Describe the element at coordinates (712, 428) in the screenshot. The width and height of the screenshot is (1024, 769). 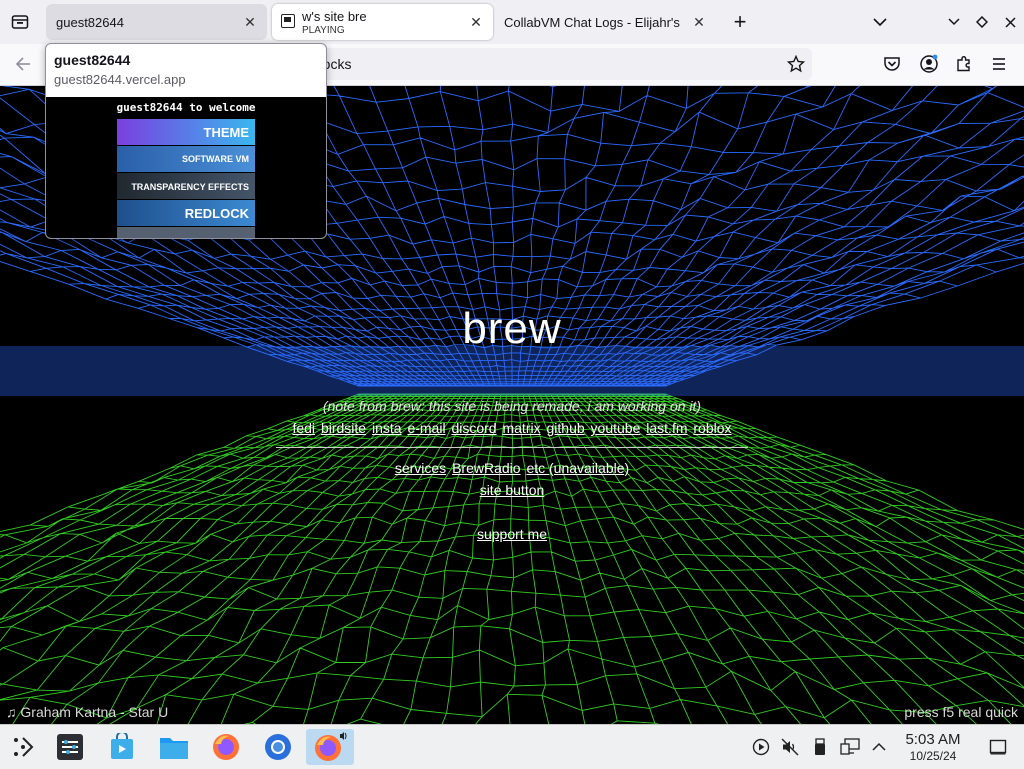
I see `link-roblox: roblox` at that location.